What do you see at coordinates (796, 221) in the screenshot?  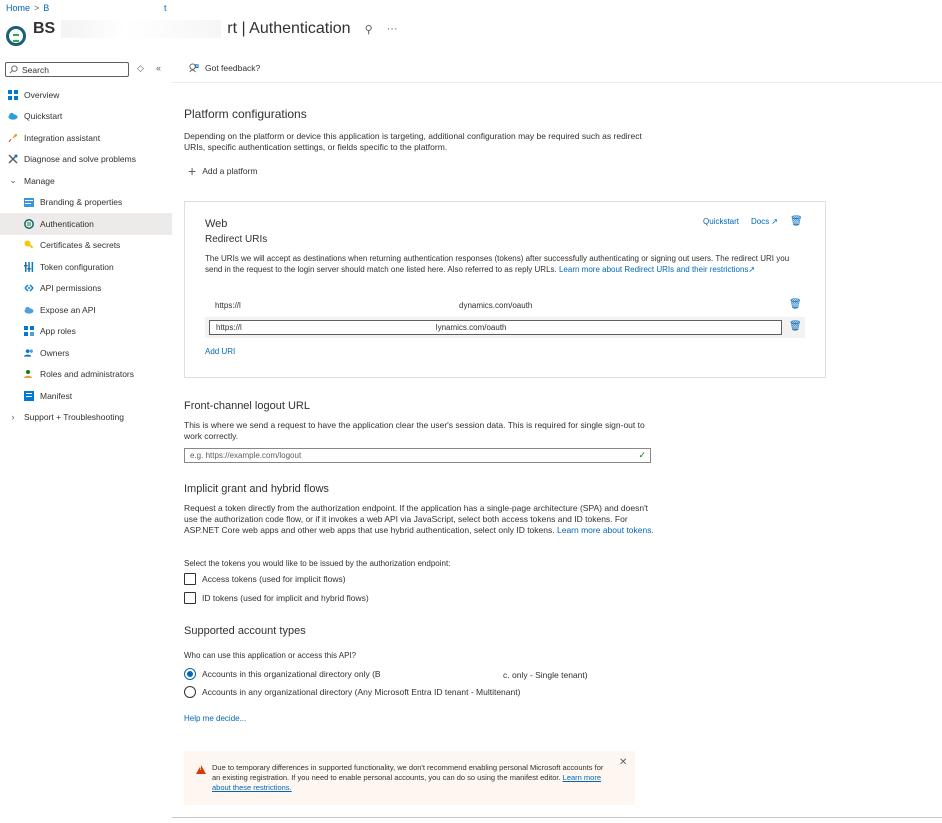 I see `delete-platform-icon: 🗑` at bounding box center [796, 221].